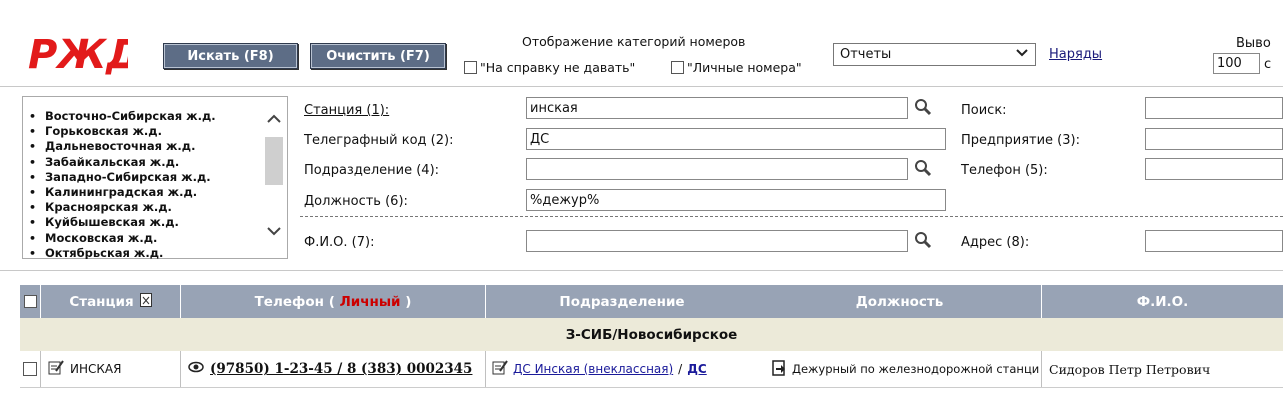  Describe the element at coordinates (341, 369) in the screenshot. I see `row-phone: (97850) 1-23-45 / 8 (383) 0002345` at that location.